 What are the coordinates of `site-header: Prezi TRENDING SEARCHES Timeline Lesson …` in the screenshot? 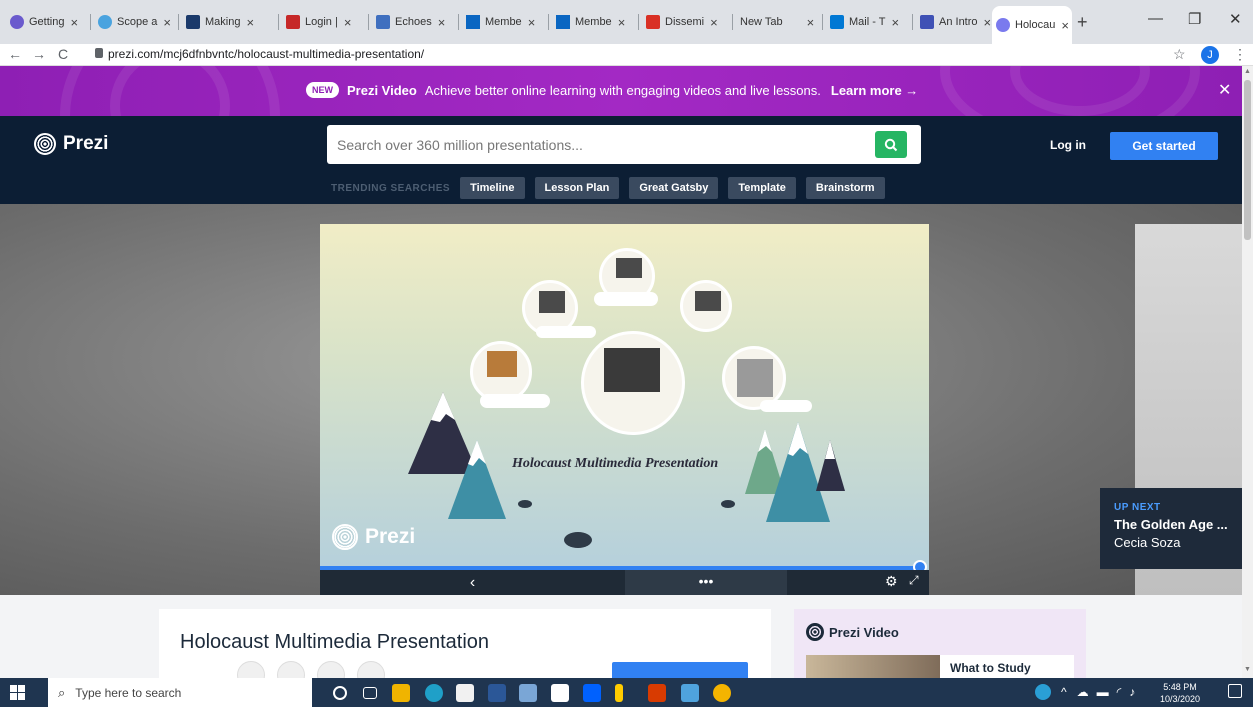 It's located at (621, 160).